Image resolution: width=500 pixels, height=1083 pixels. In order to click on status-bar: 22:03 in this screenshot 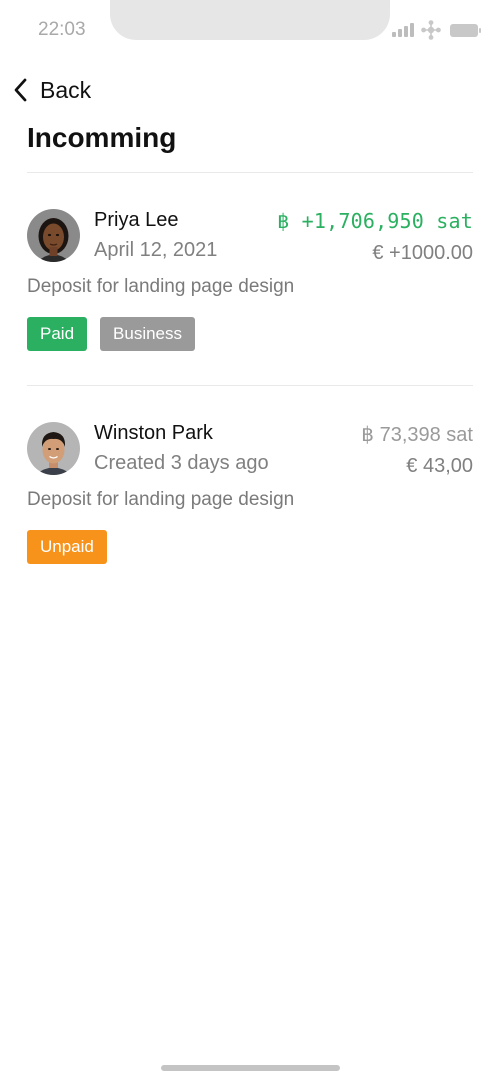, I will do `click(250, 30)`.